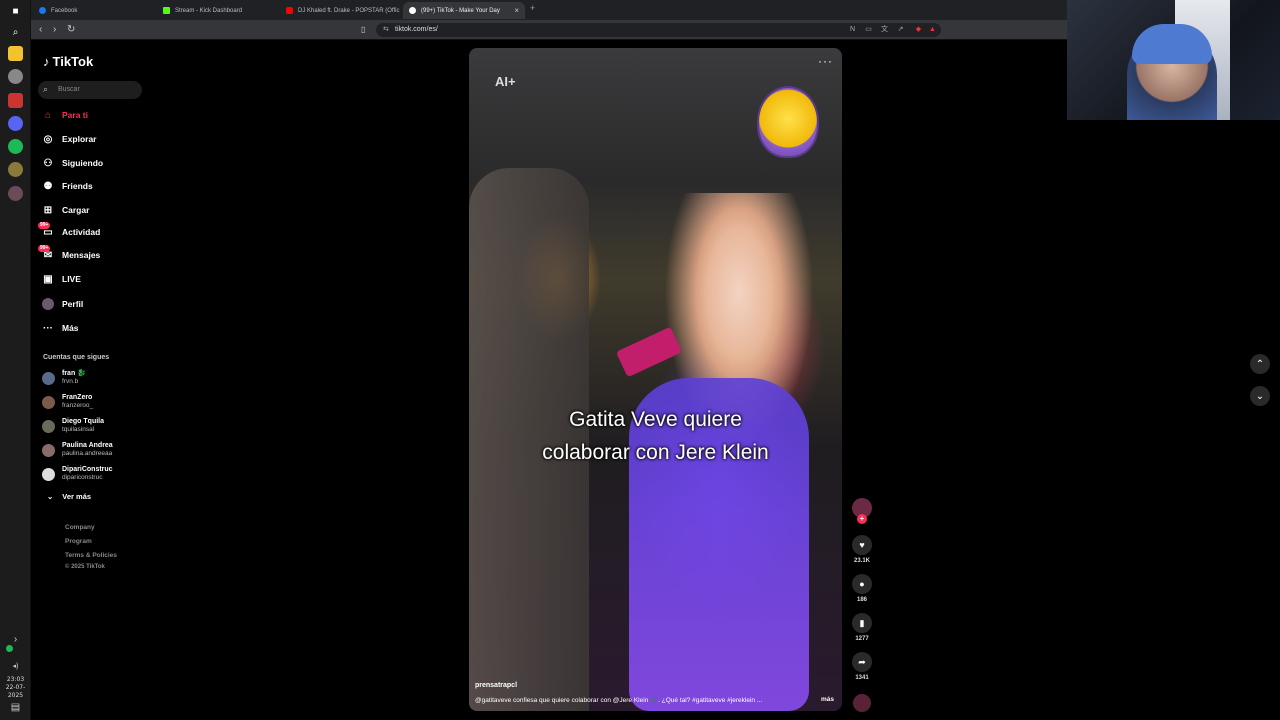 This screenshot has height=720, width=1280. What do you see at coordinates (15, 53) in the screenshot?
I see `file-explorer-icon` at bounding box center [15, 53].